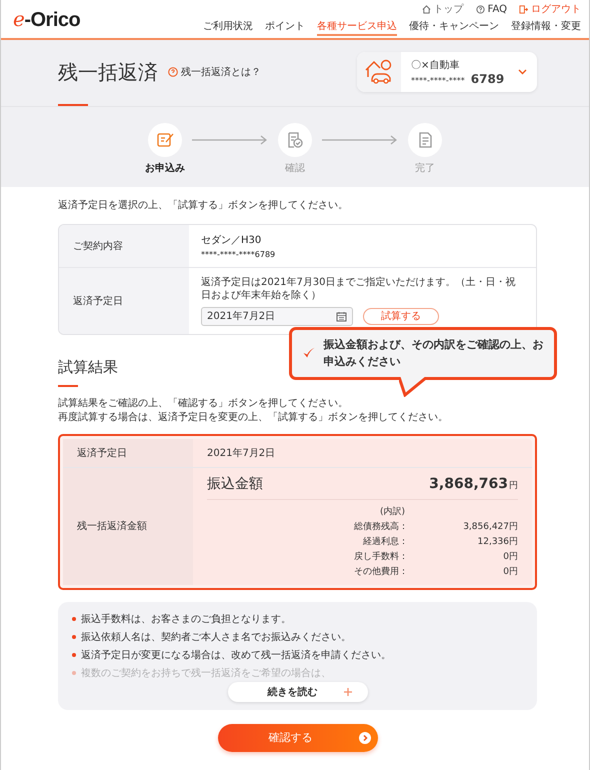 The height and width of the screenshot is (770, 590). Describe the element at coordinates (206, 673) in the screenshot. I see `note-text: 複数のご契約をお持ちで残一括返済をご希望の場合は、` at that location.